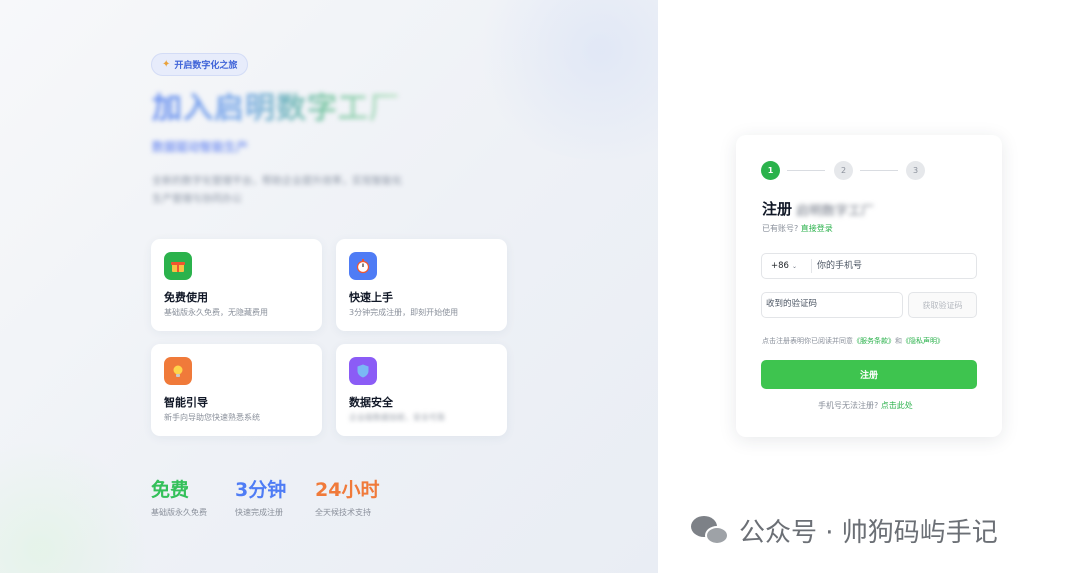 The height and width of the screenshot is (573, 1080). I want to click on step-3: 3, so click(915, 170).